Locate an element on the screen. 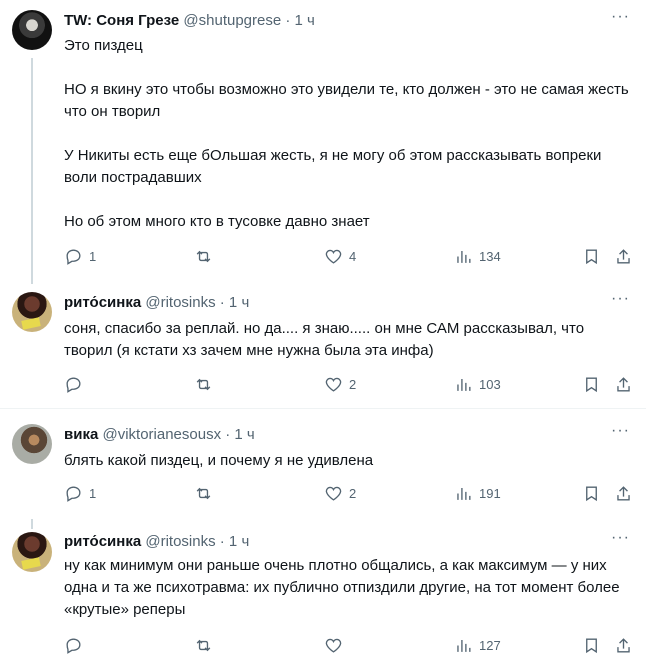  views-count: 134 is located at coordinates (490, 256).